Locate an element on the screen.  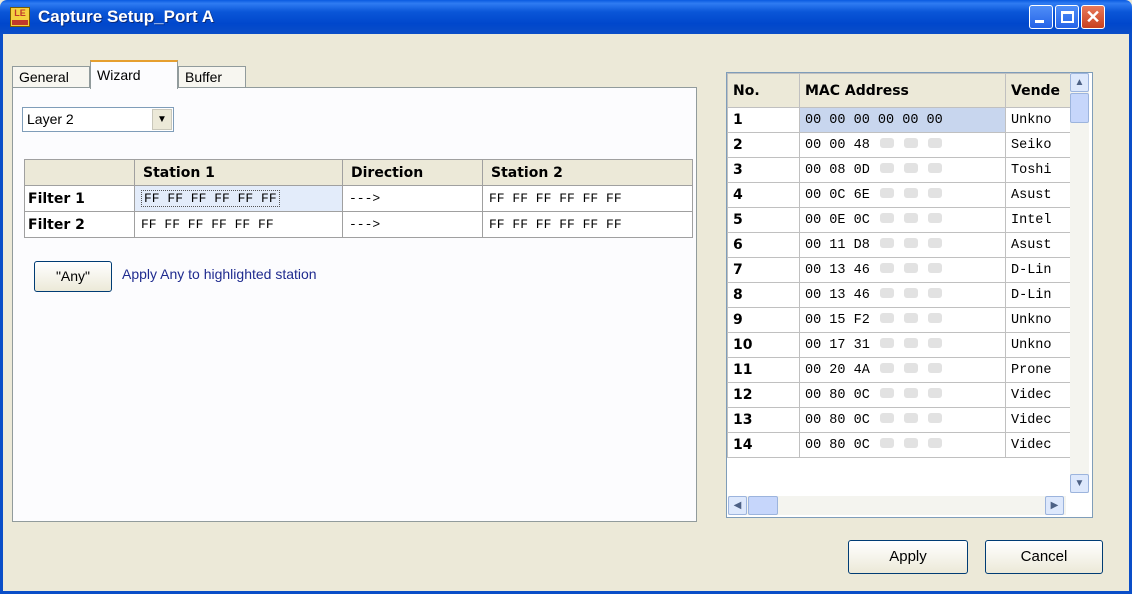
window-title: Capture Setup_Port A is located at coordinates (126, 16).